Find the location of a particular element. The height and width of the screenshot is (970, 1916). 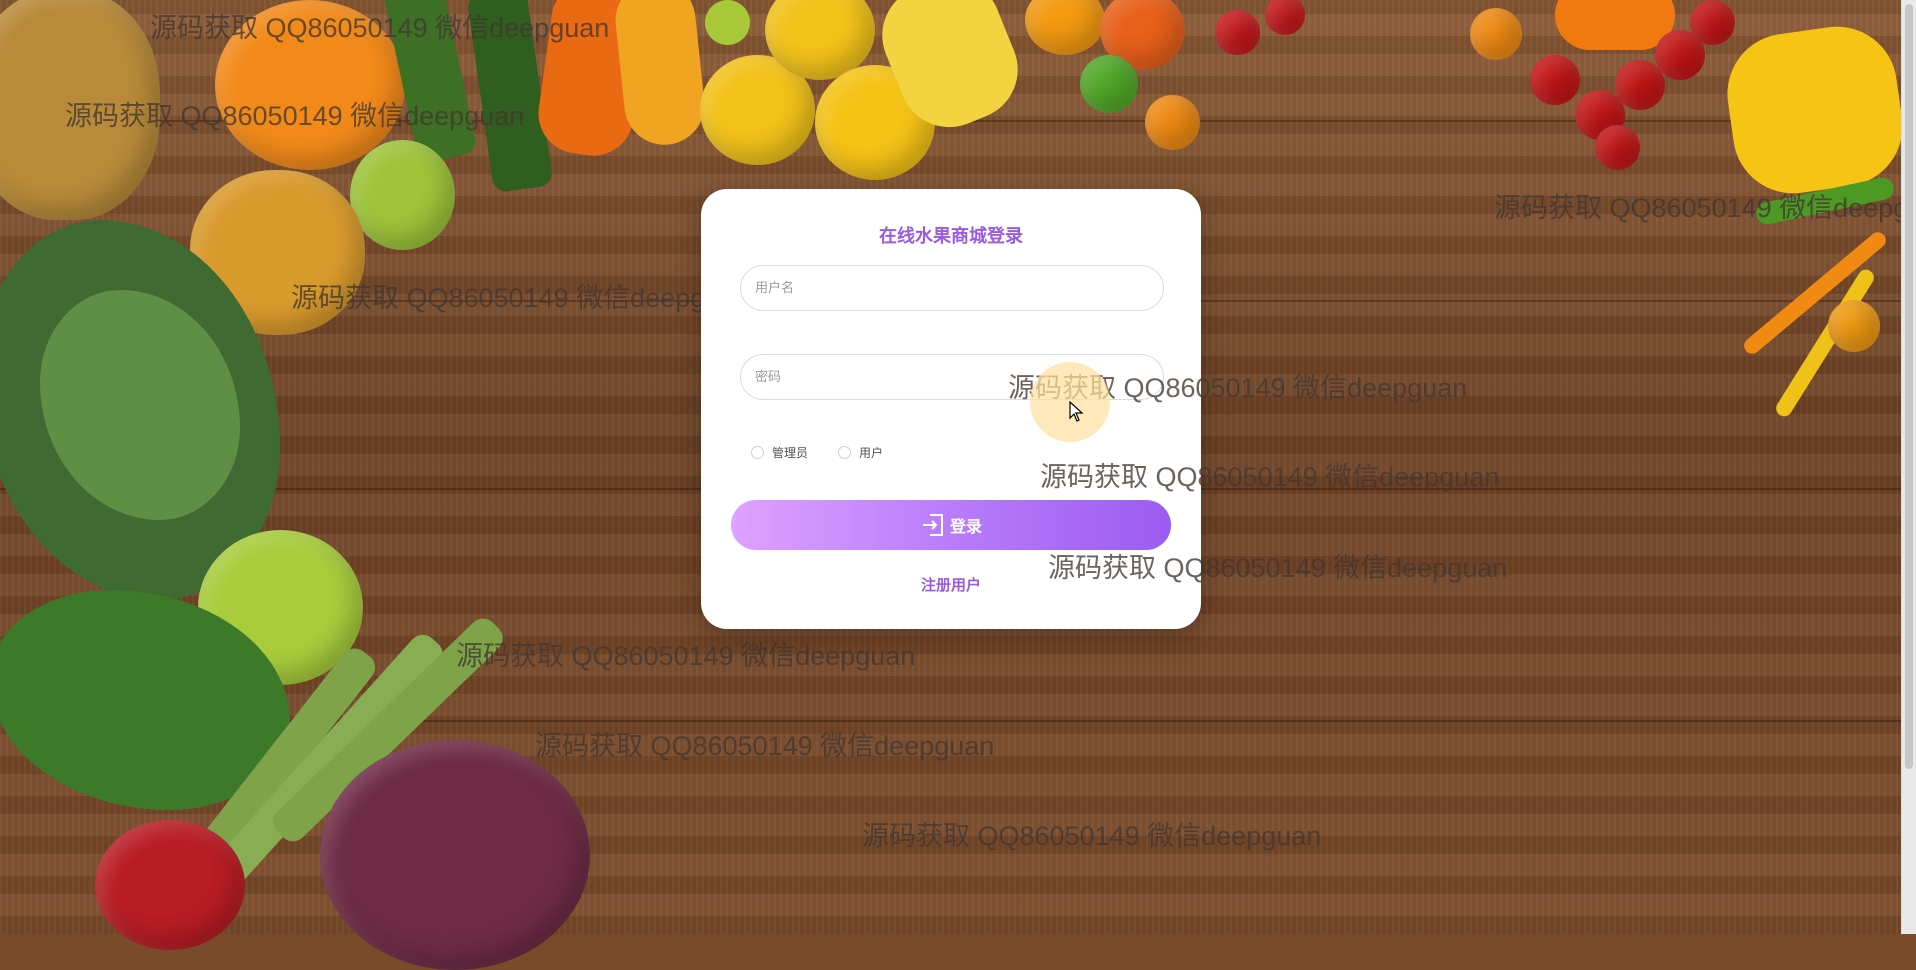

pineapple-image is located at coordinates (80, 110).